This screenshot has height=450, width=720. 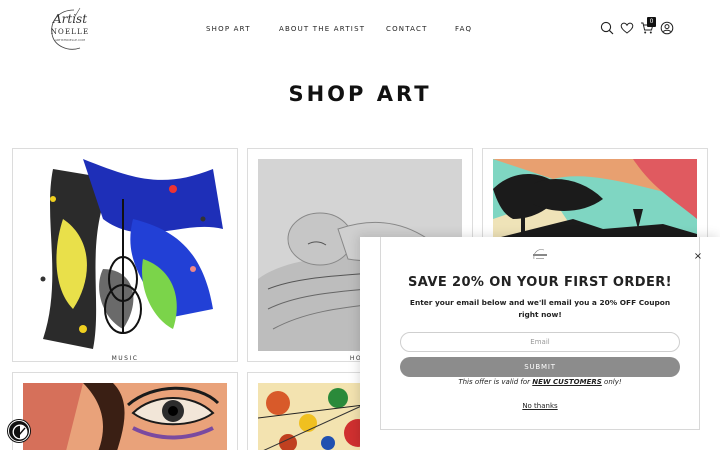 What do you see at coordinates (611, 382) in the screenshot?
I see `offer-suffix: only!` at bounding box center [611, 382].